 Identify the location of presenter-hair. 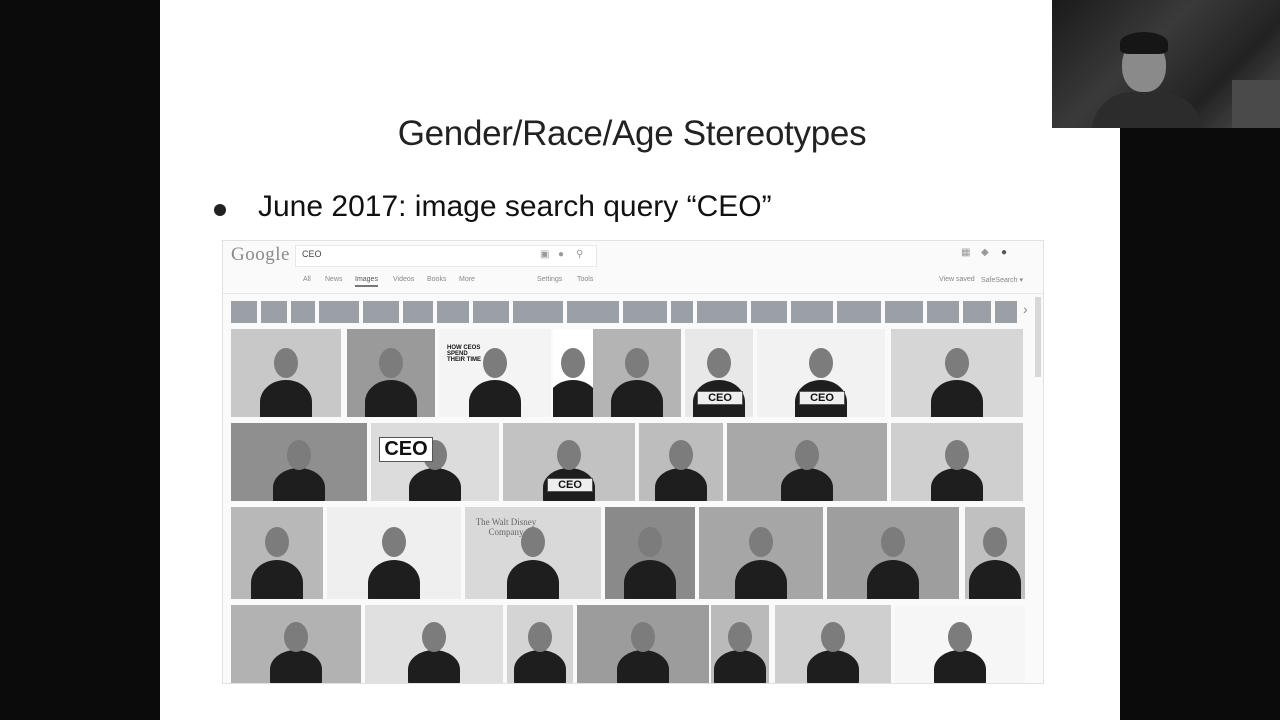
(1144, 43).